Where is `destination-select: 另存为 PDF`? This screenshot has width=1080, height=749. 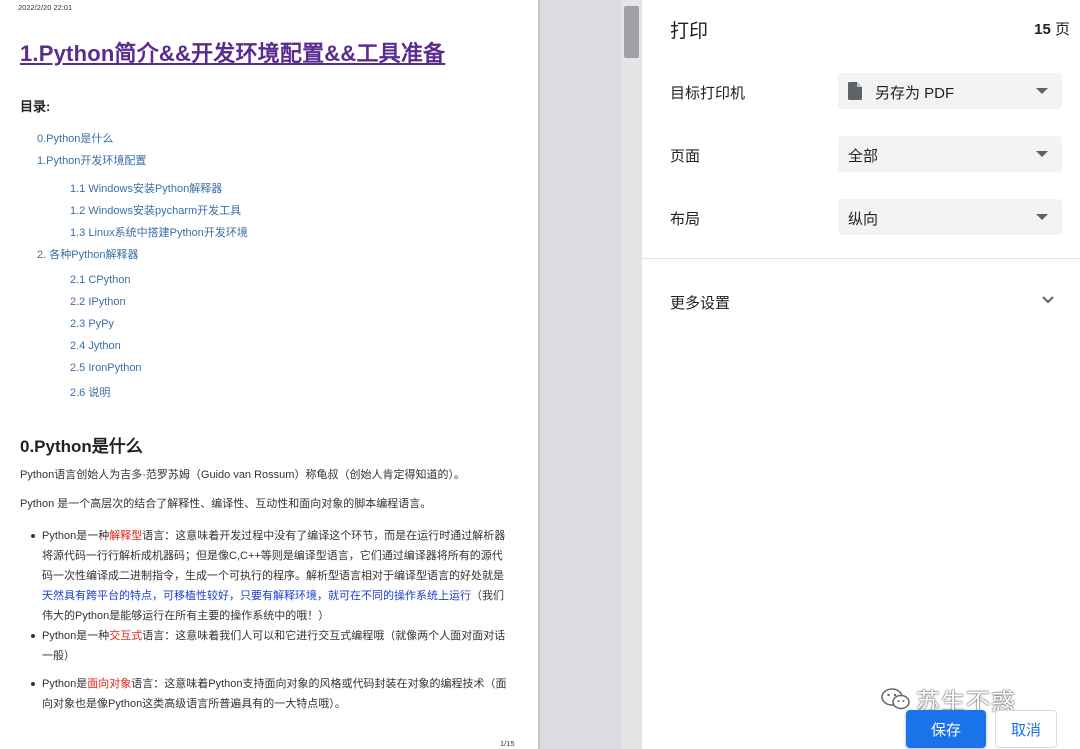
destination-select: 另存为 PDF is located at coordinates (950, 91).